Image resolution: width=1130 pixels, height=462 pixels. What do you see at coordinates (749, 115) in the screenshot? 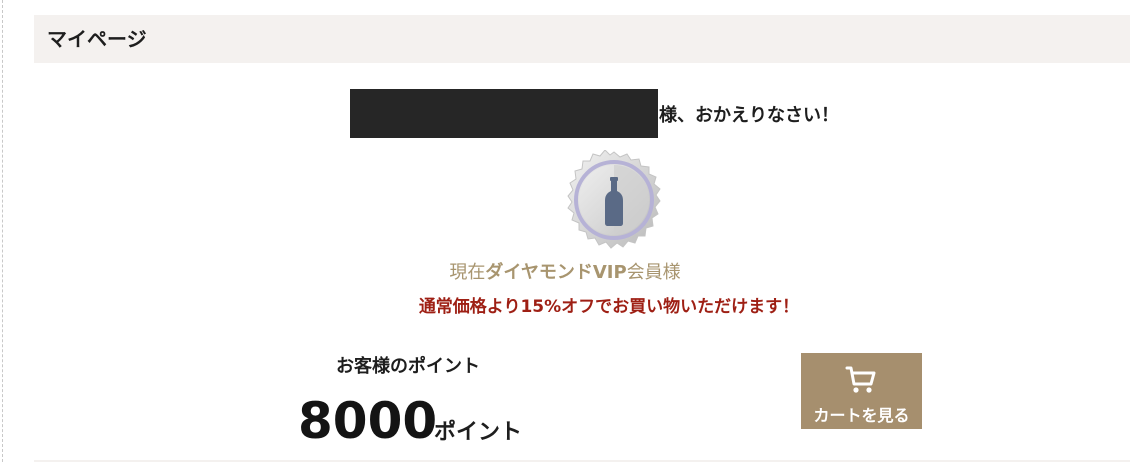
I see `welcome-suffix: 様、おかえりなさい！` at bounding box center [749, 115].